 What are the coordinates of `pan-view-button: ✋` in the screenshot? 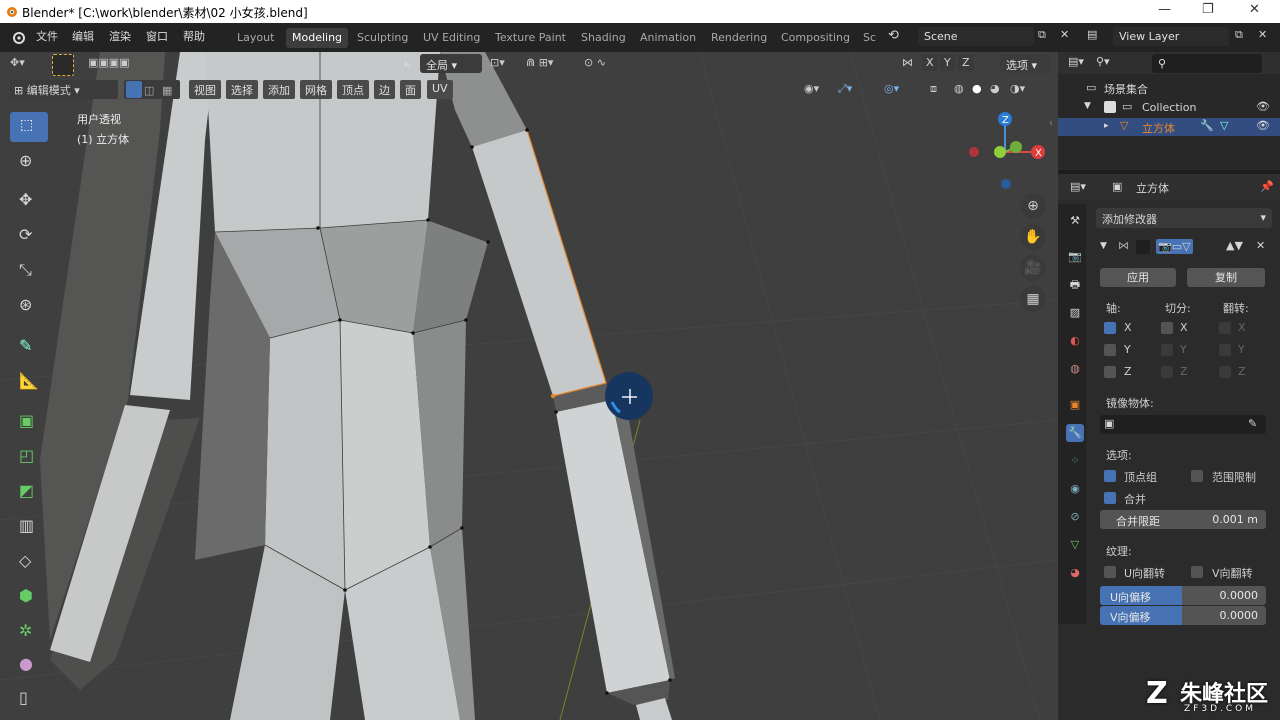 It's located at (1033, 237).